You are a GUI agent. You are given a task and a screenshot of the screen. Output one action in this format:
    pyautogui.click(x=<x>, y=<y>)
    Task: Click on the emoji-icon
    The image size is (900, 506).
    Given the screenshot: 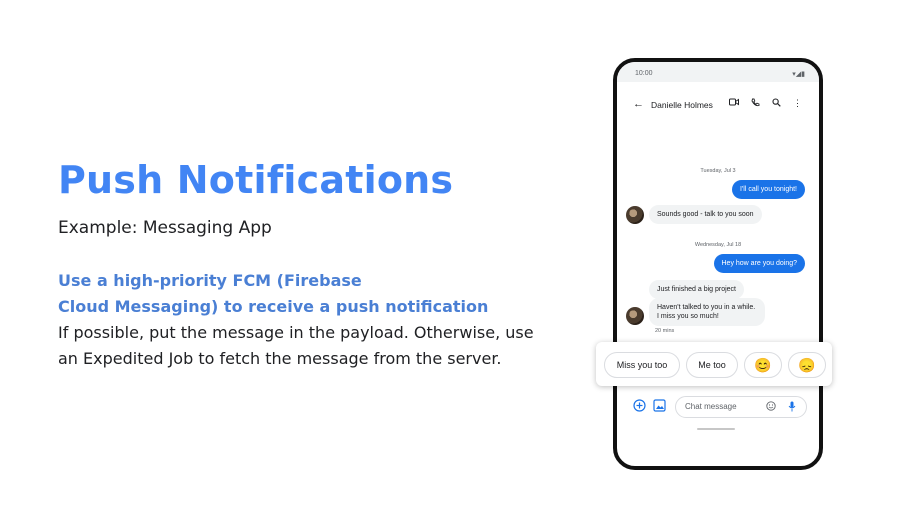 What is the action you would take?
    pyautogui.click(x=771, y=407)
    